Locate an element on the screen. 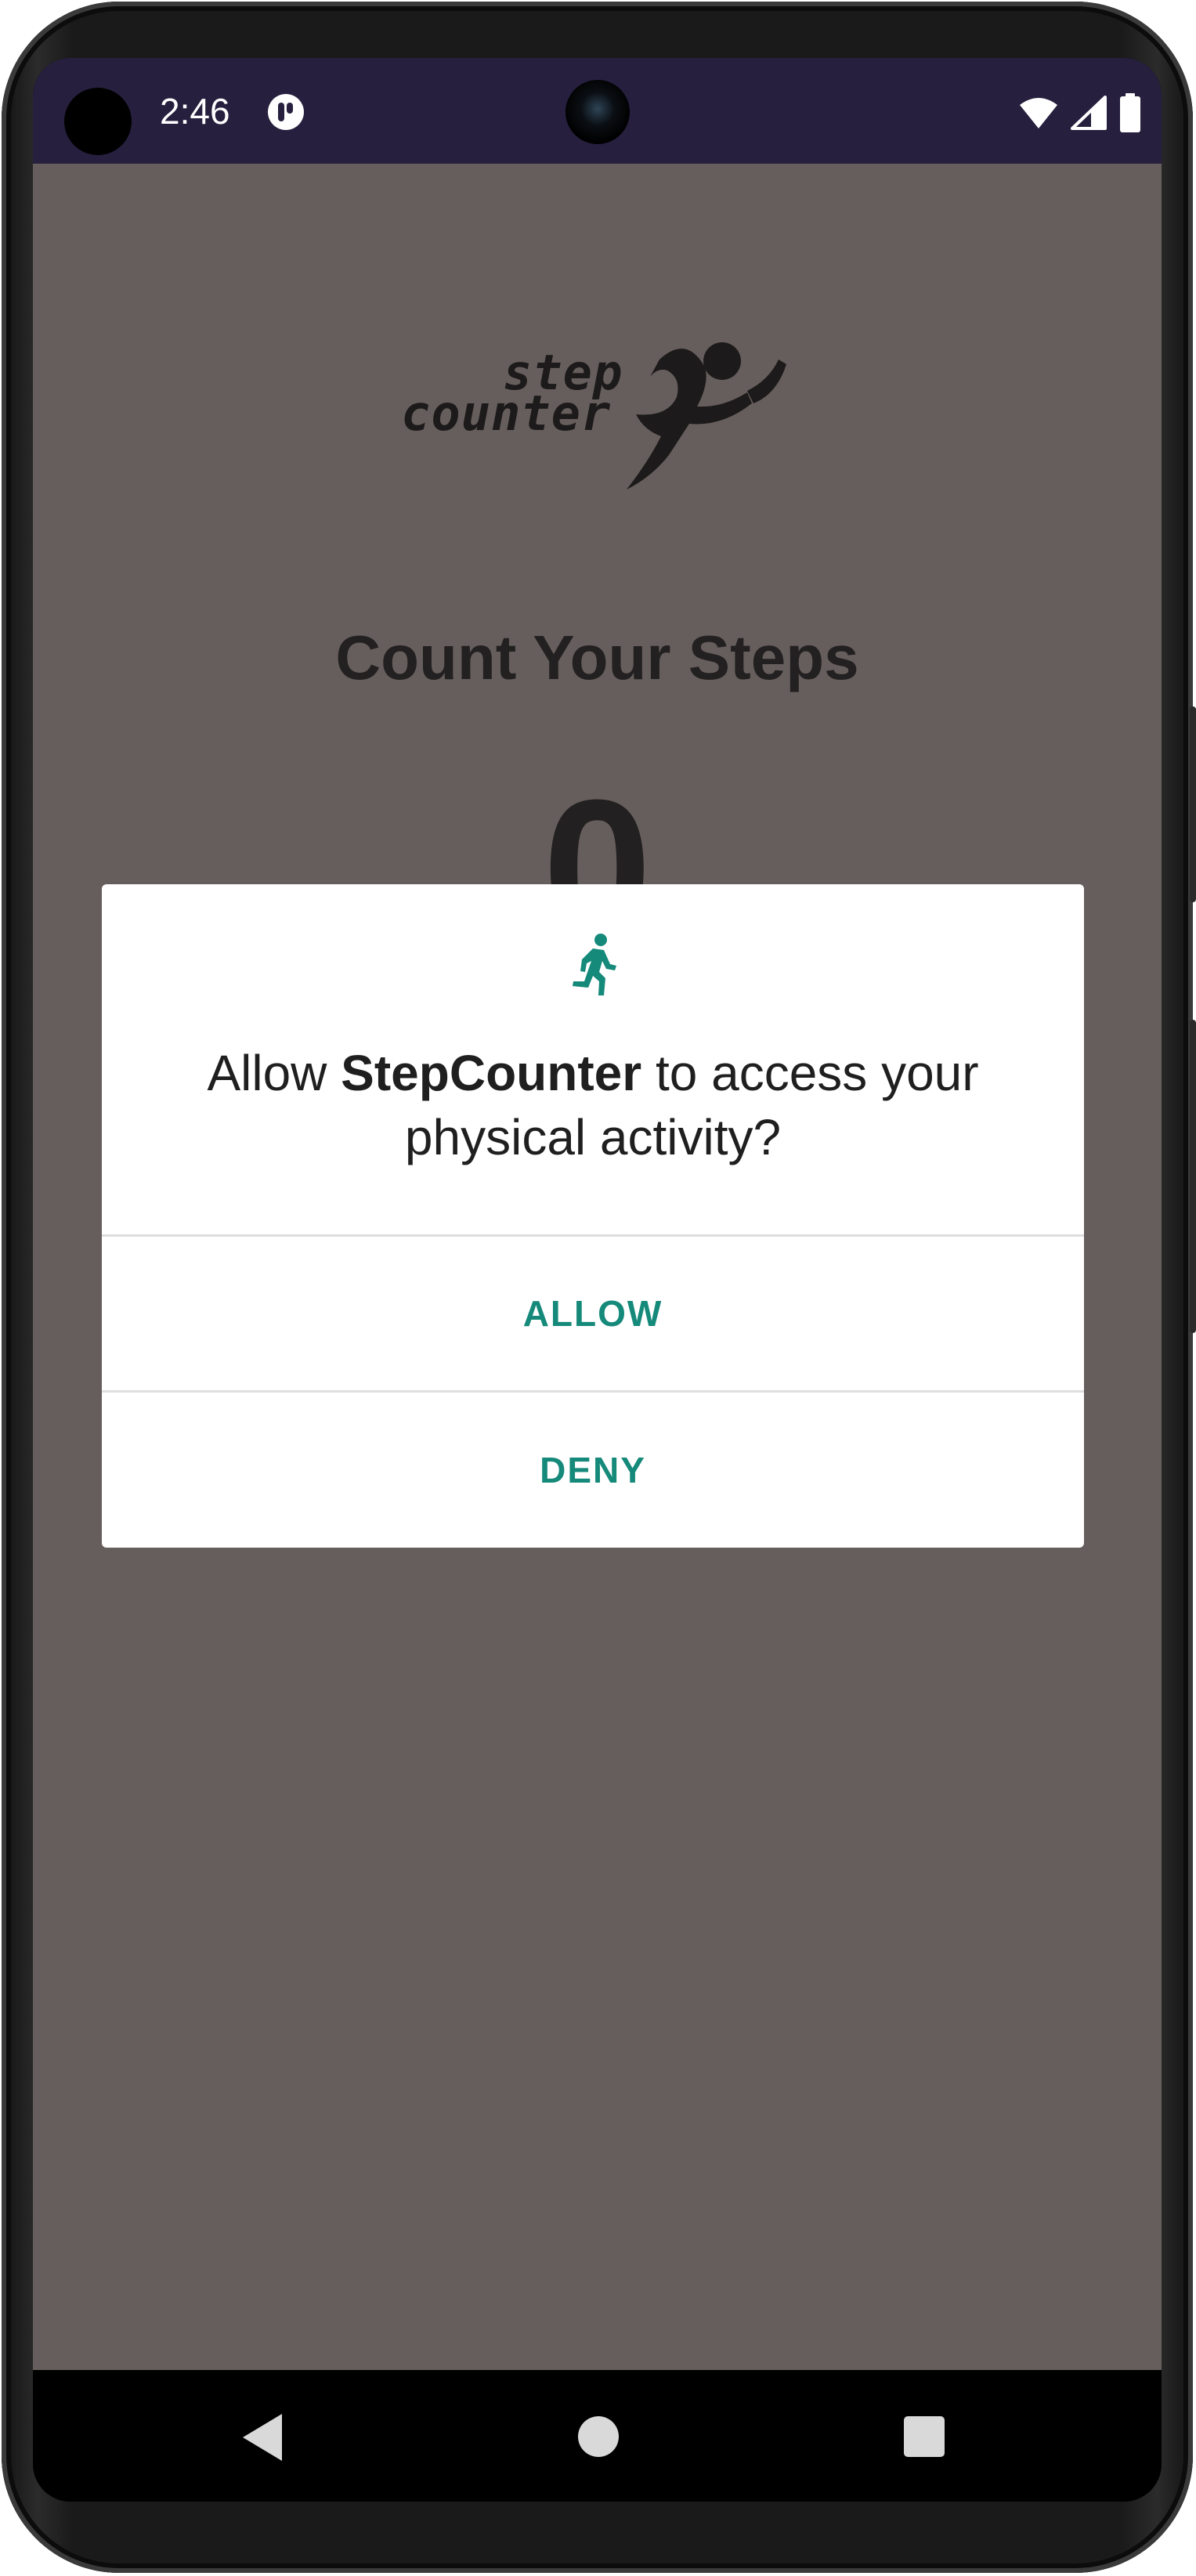  deny-button: DENY is located at coordinates (593, 1470).